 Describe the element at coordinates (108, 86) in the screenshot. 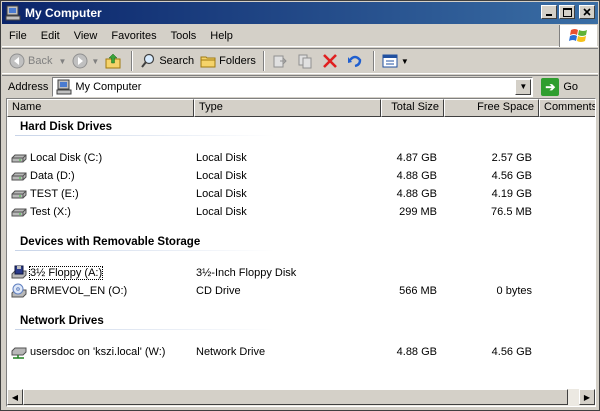

I see `address-value: My Computer` at that location.